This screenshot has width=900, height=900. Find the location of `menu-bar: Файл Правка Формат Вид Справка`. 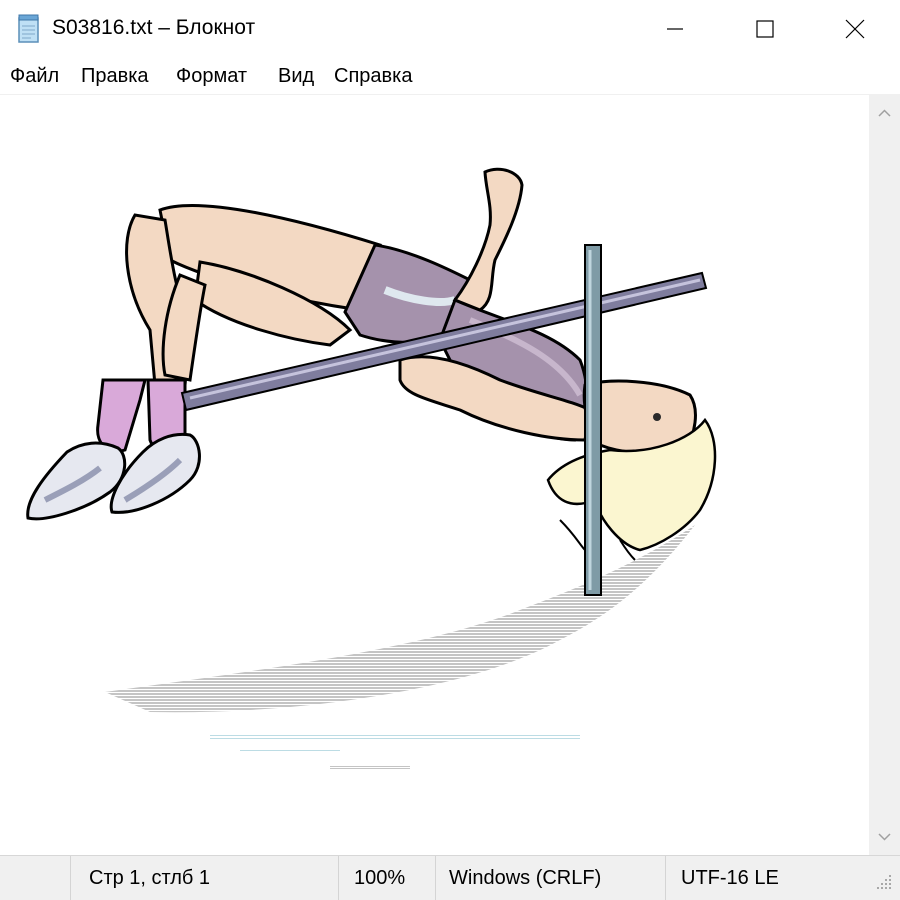

menu-bar: Файл Правка Формат Вид Справка is located at coordinates (450, 77).